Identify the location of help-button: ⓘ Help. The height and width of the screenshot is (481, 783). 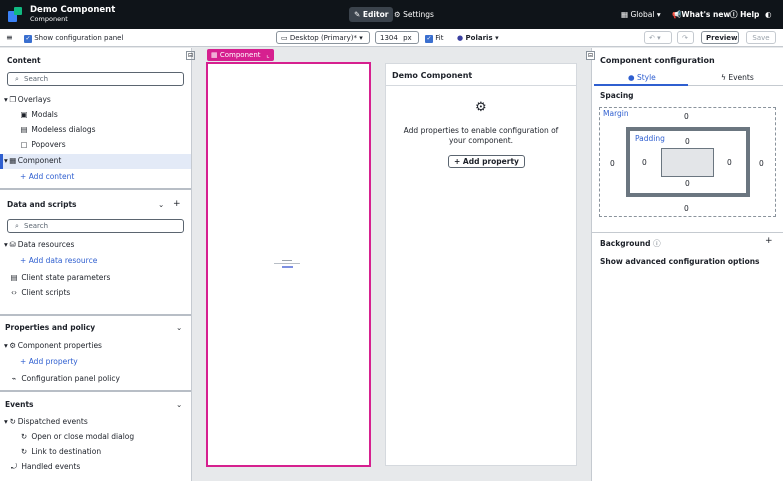
(744, 14).